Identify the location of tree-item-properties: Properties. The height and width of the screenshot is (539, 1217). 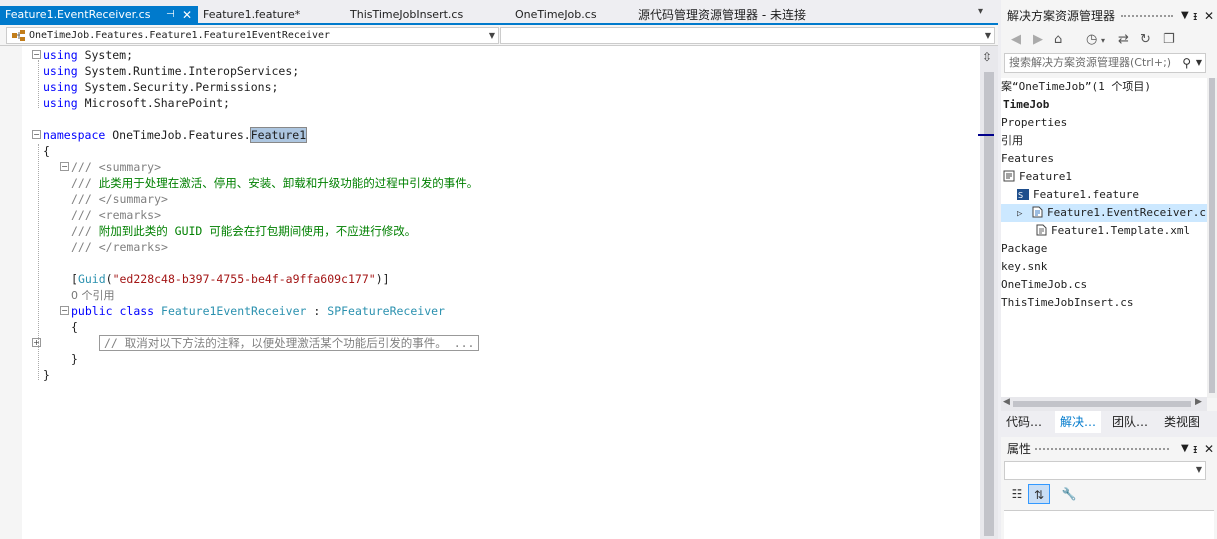
(1034, 123).